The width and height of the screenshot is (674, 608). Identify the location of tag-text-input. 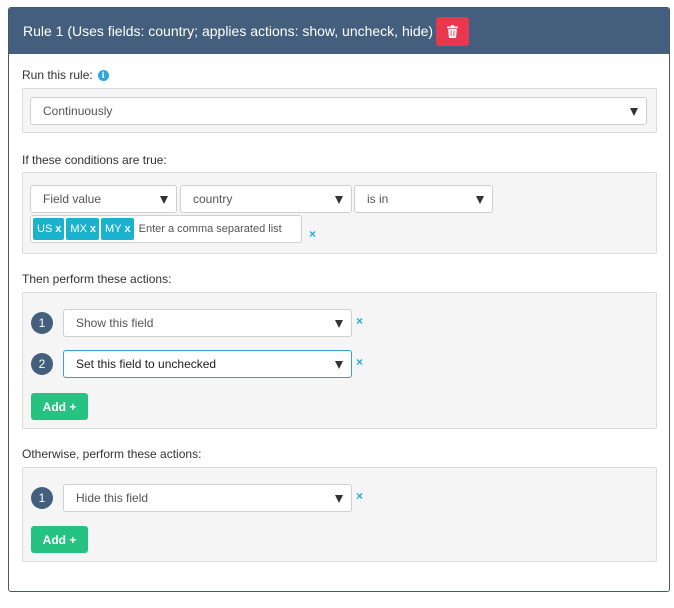
(218, 229).